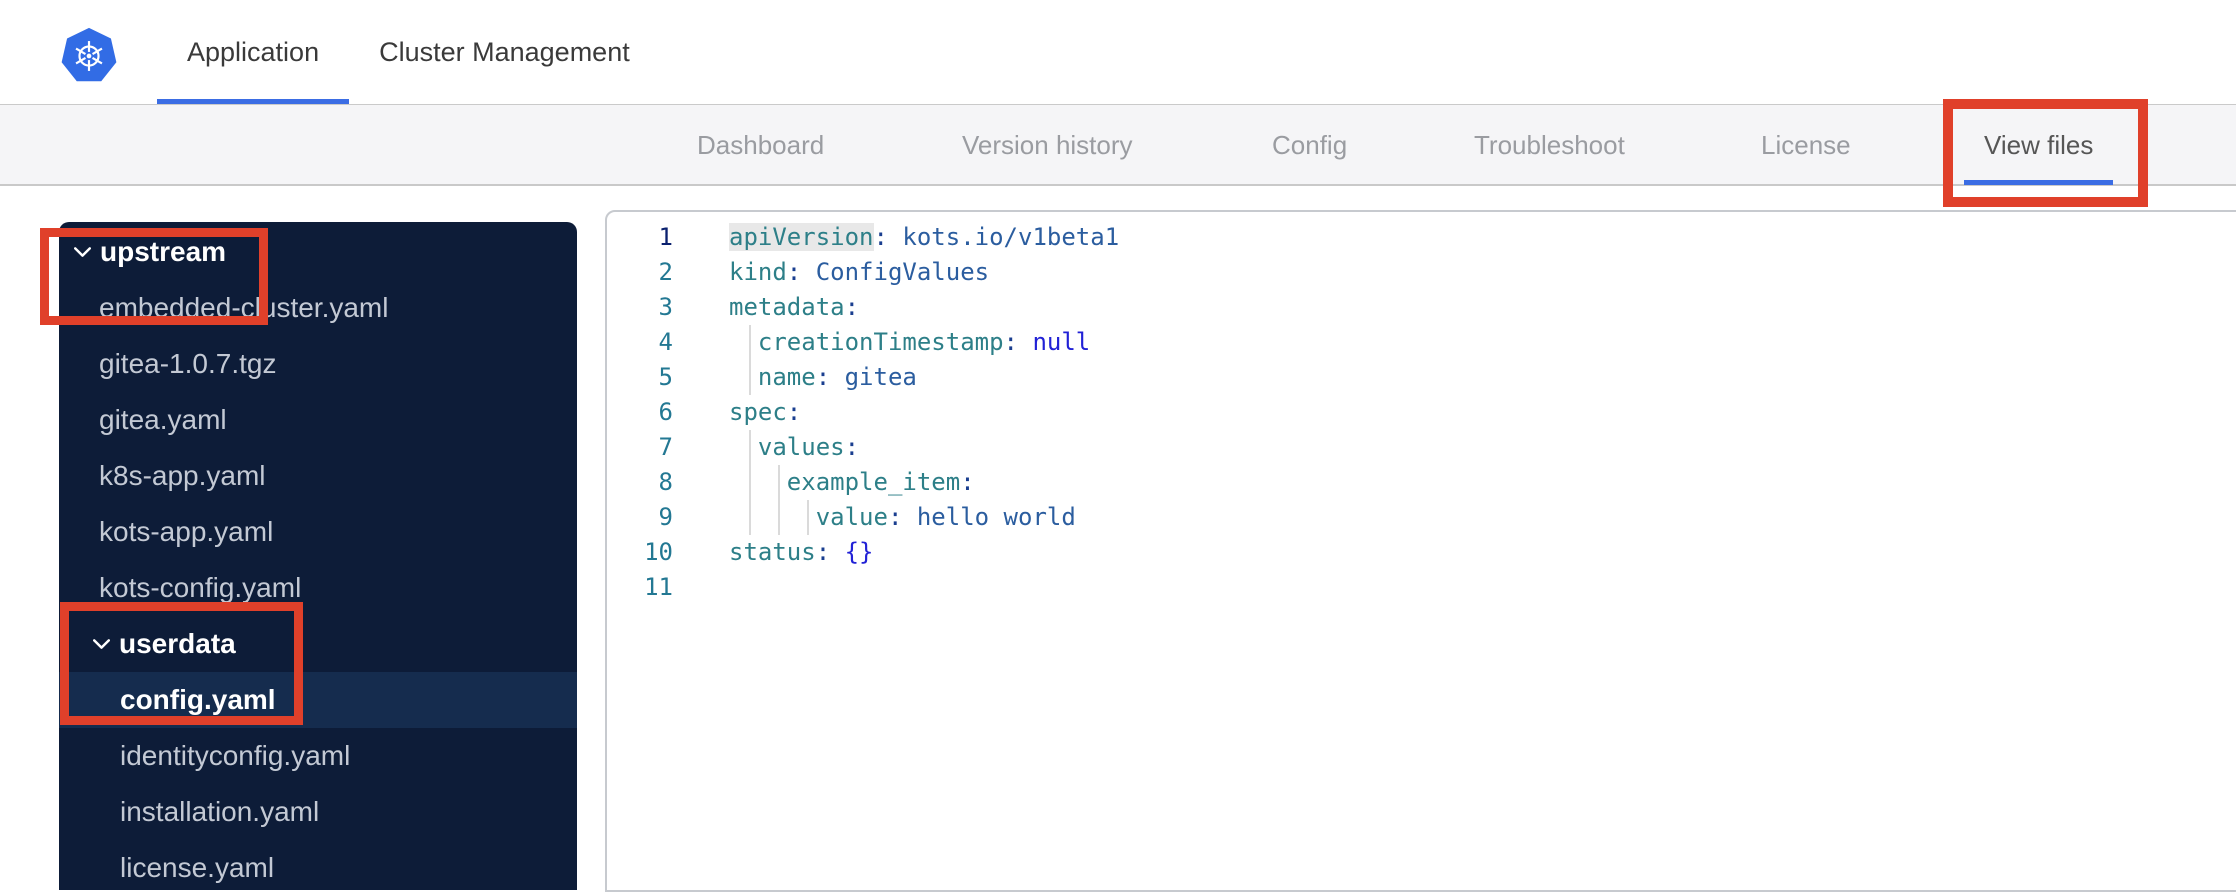 The height and width of the screenshot is (896, 2236). Describe the element at coordinates (665, 412) in the screenshot. I see `line-number: 6` at that location.